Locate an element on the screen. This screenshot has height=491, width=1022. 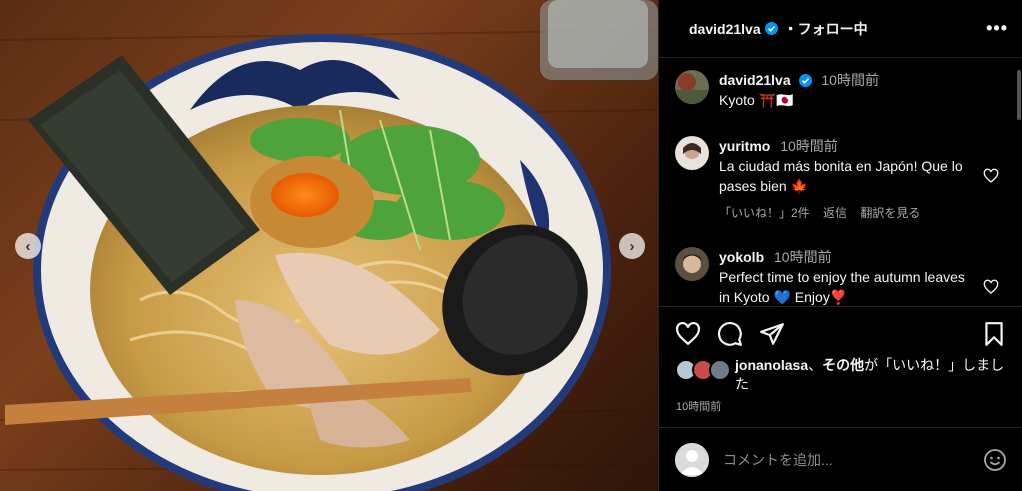
comment-meta: 「いいね！」2件 返信 翻訳を見る is located at coordinates (847, 213).